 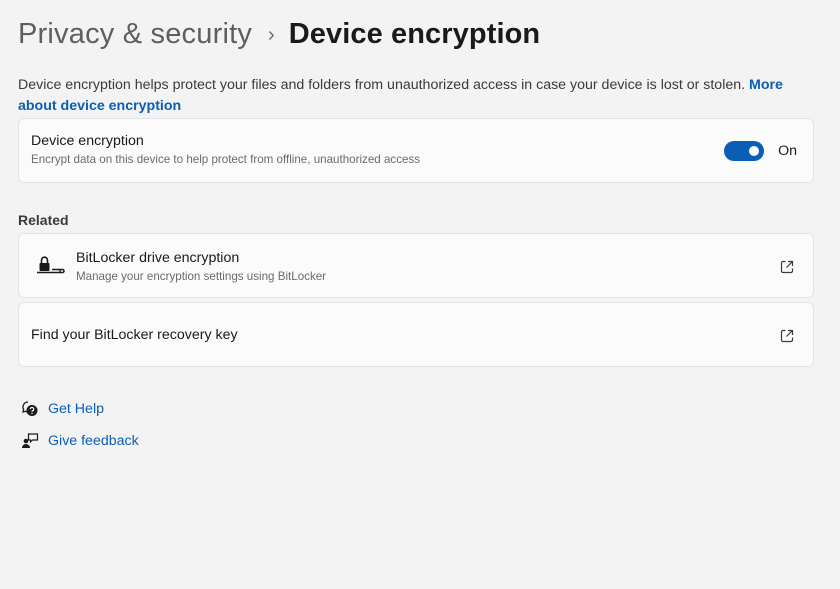 What do you see at coordinates (50, 267) in the screenshot?
I see `drive-lock-icon` at bounding box center [50, 267].